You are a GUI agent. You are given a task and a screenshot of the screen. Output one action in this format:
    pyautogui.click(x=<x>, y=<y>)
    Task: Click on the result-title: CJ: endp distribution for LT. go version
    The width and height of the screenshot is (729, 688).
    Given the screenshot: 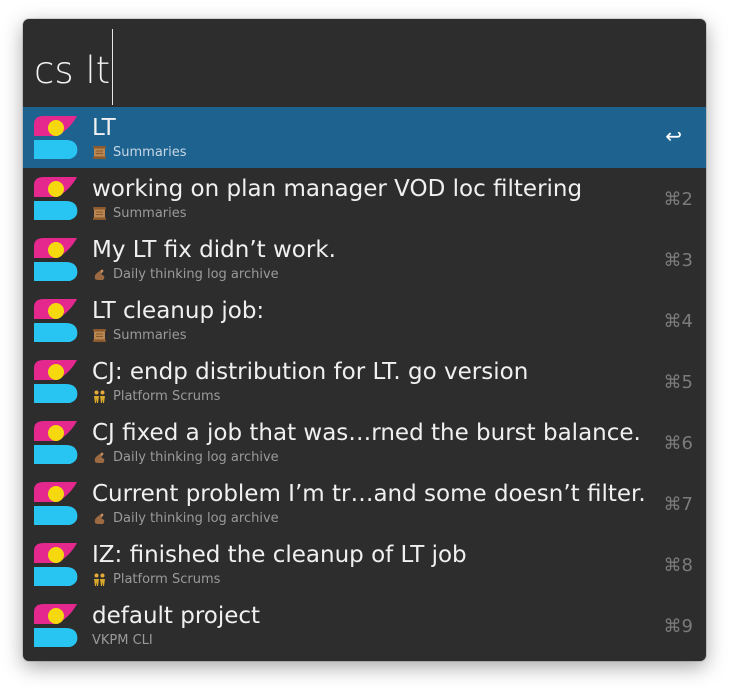 What is the action you would take?
    pyautogui.click(x=310, y=372)
    